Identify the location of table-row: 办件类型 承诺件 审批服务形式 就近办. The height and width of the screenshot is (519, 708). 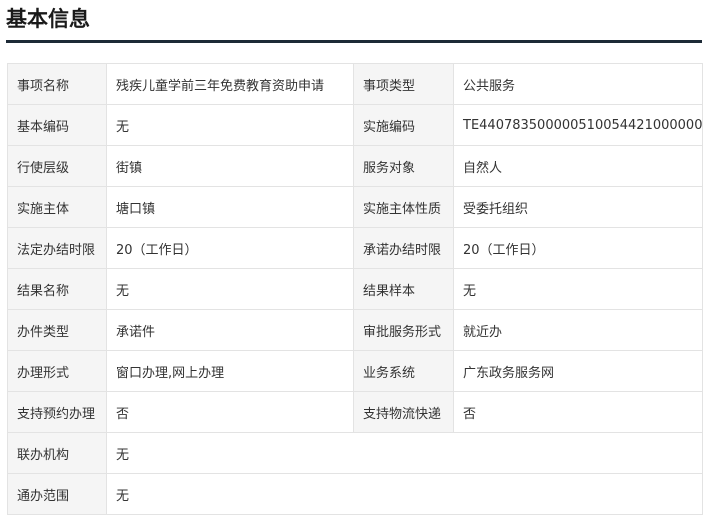
(355, 330).